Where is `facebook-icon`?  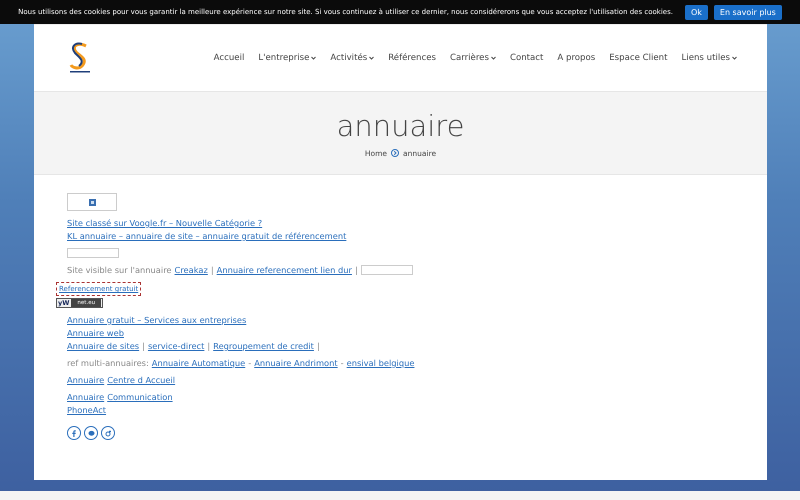 facebook-icon is located at coordinates (74, 433).